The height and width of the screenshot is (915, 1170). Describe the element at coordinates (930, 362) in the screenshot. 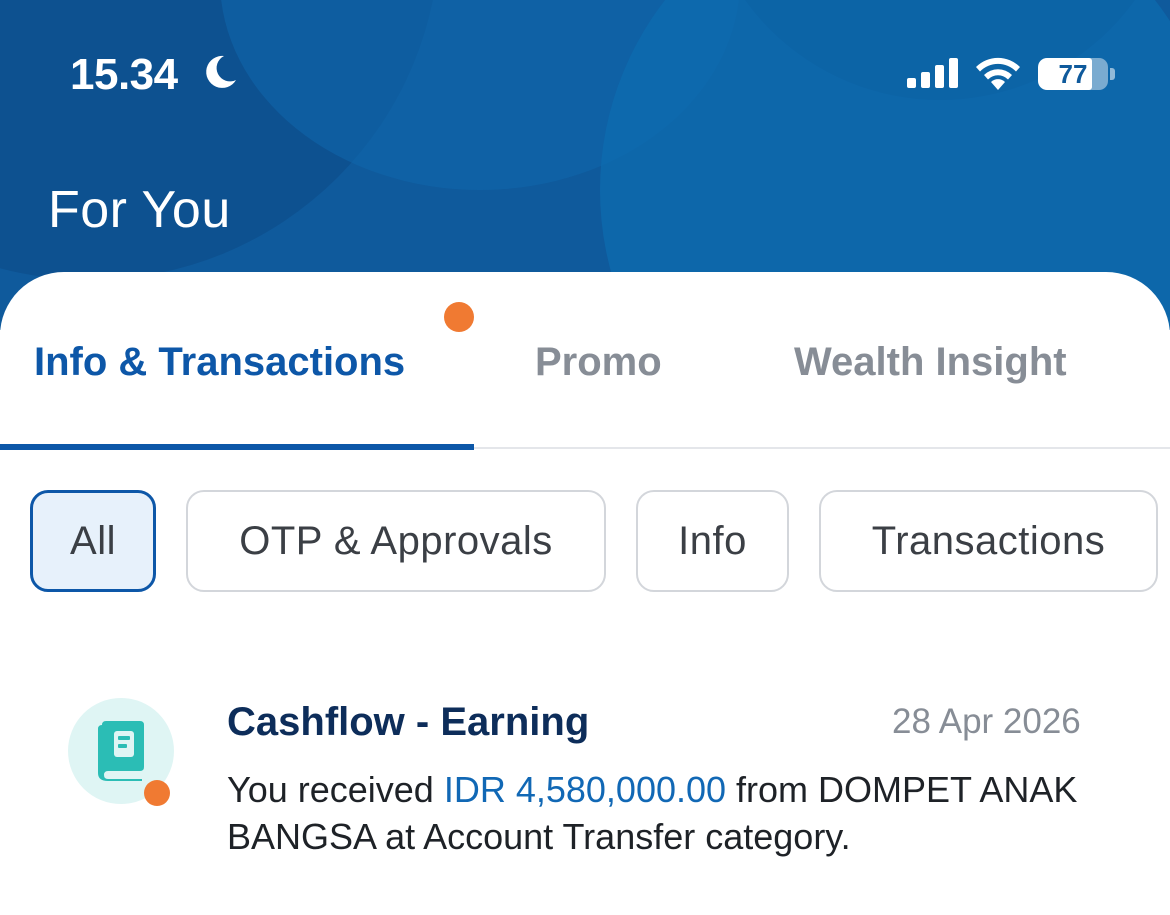

I see `tab-wealth-insight: Wealth Insight` at that location.